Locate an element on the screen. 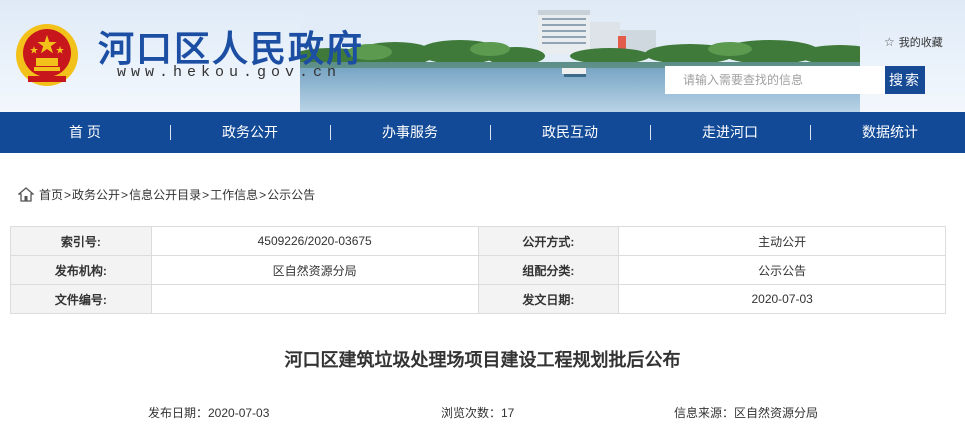 The image size is (965, 429). document-number-value is located at coordinates (314, 299).